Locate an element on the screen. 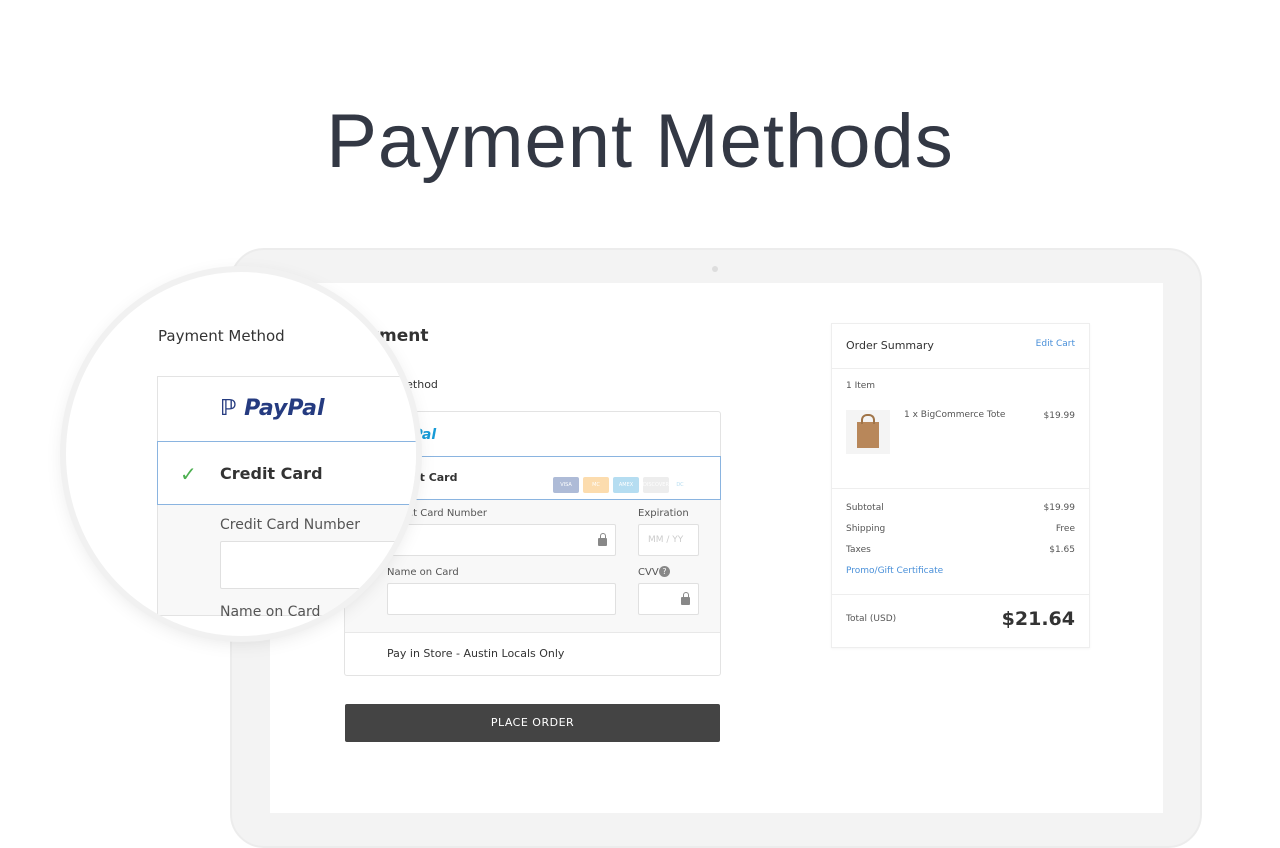 The height and width of the screenshot is (848, 1280). zoomed-paypal-option: ℙ PayPal is located at coordinates (272, 408).